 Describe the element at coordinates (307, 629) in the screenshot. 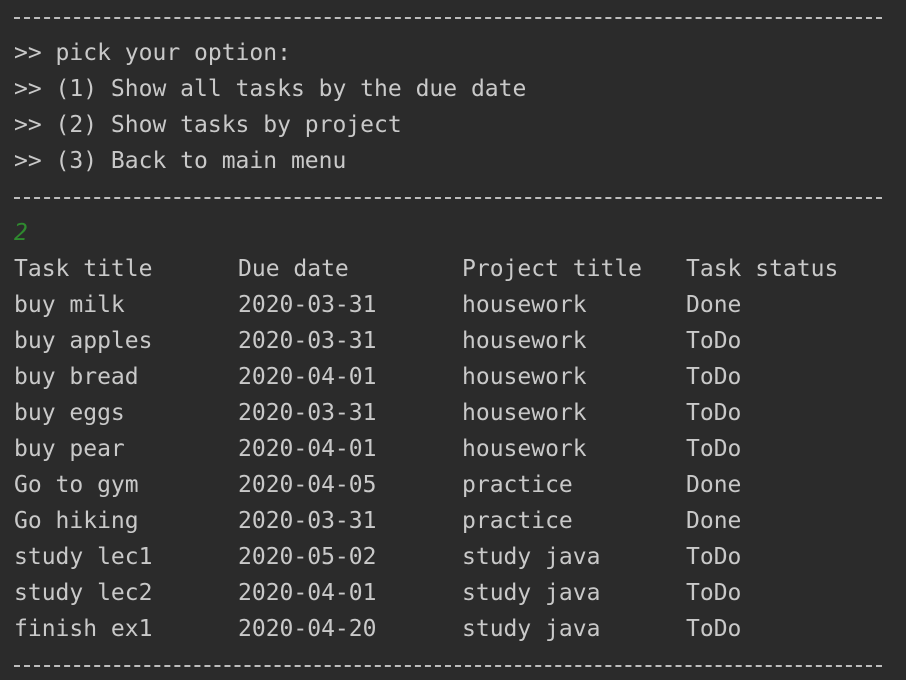

I see `cell-due-date: 2020-04-20` at that location.